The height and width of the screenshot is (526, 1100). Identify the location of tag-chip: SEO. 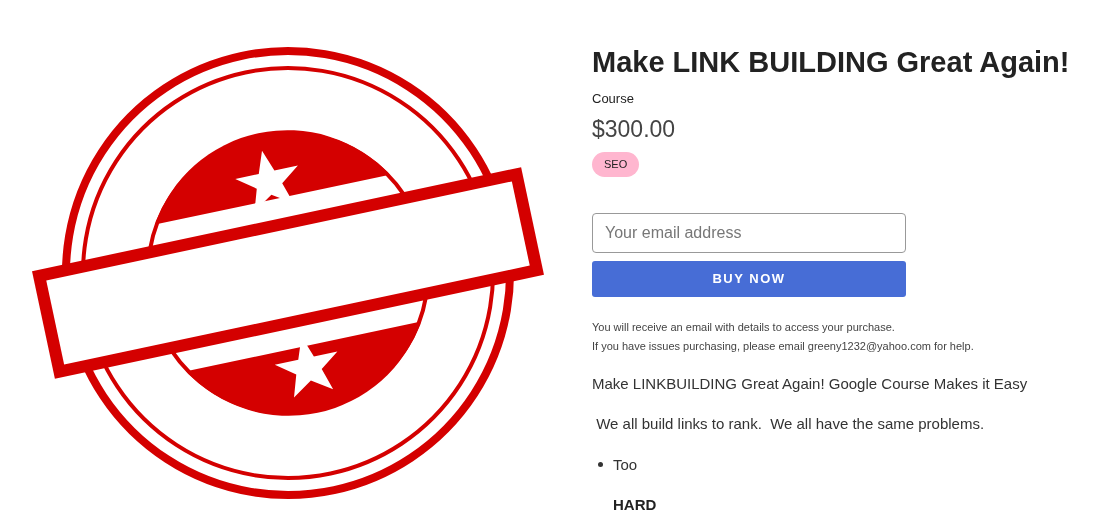
(616, 164).